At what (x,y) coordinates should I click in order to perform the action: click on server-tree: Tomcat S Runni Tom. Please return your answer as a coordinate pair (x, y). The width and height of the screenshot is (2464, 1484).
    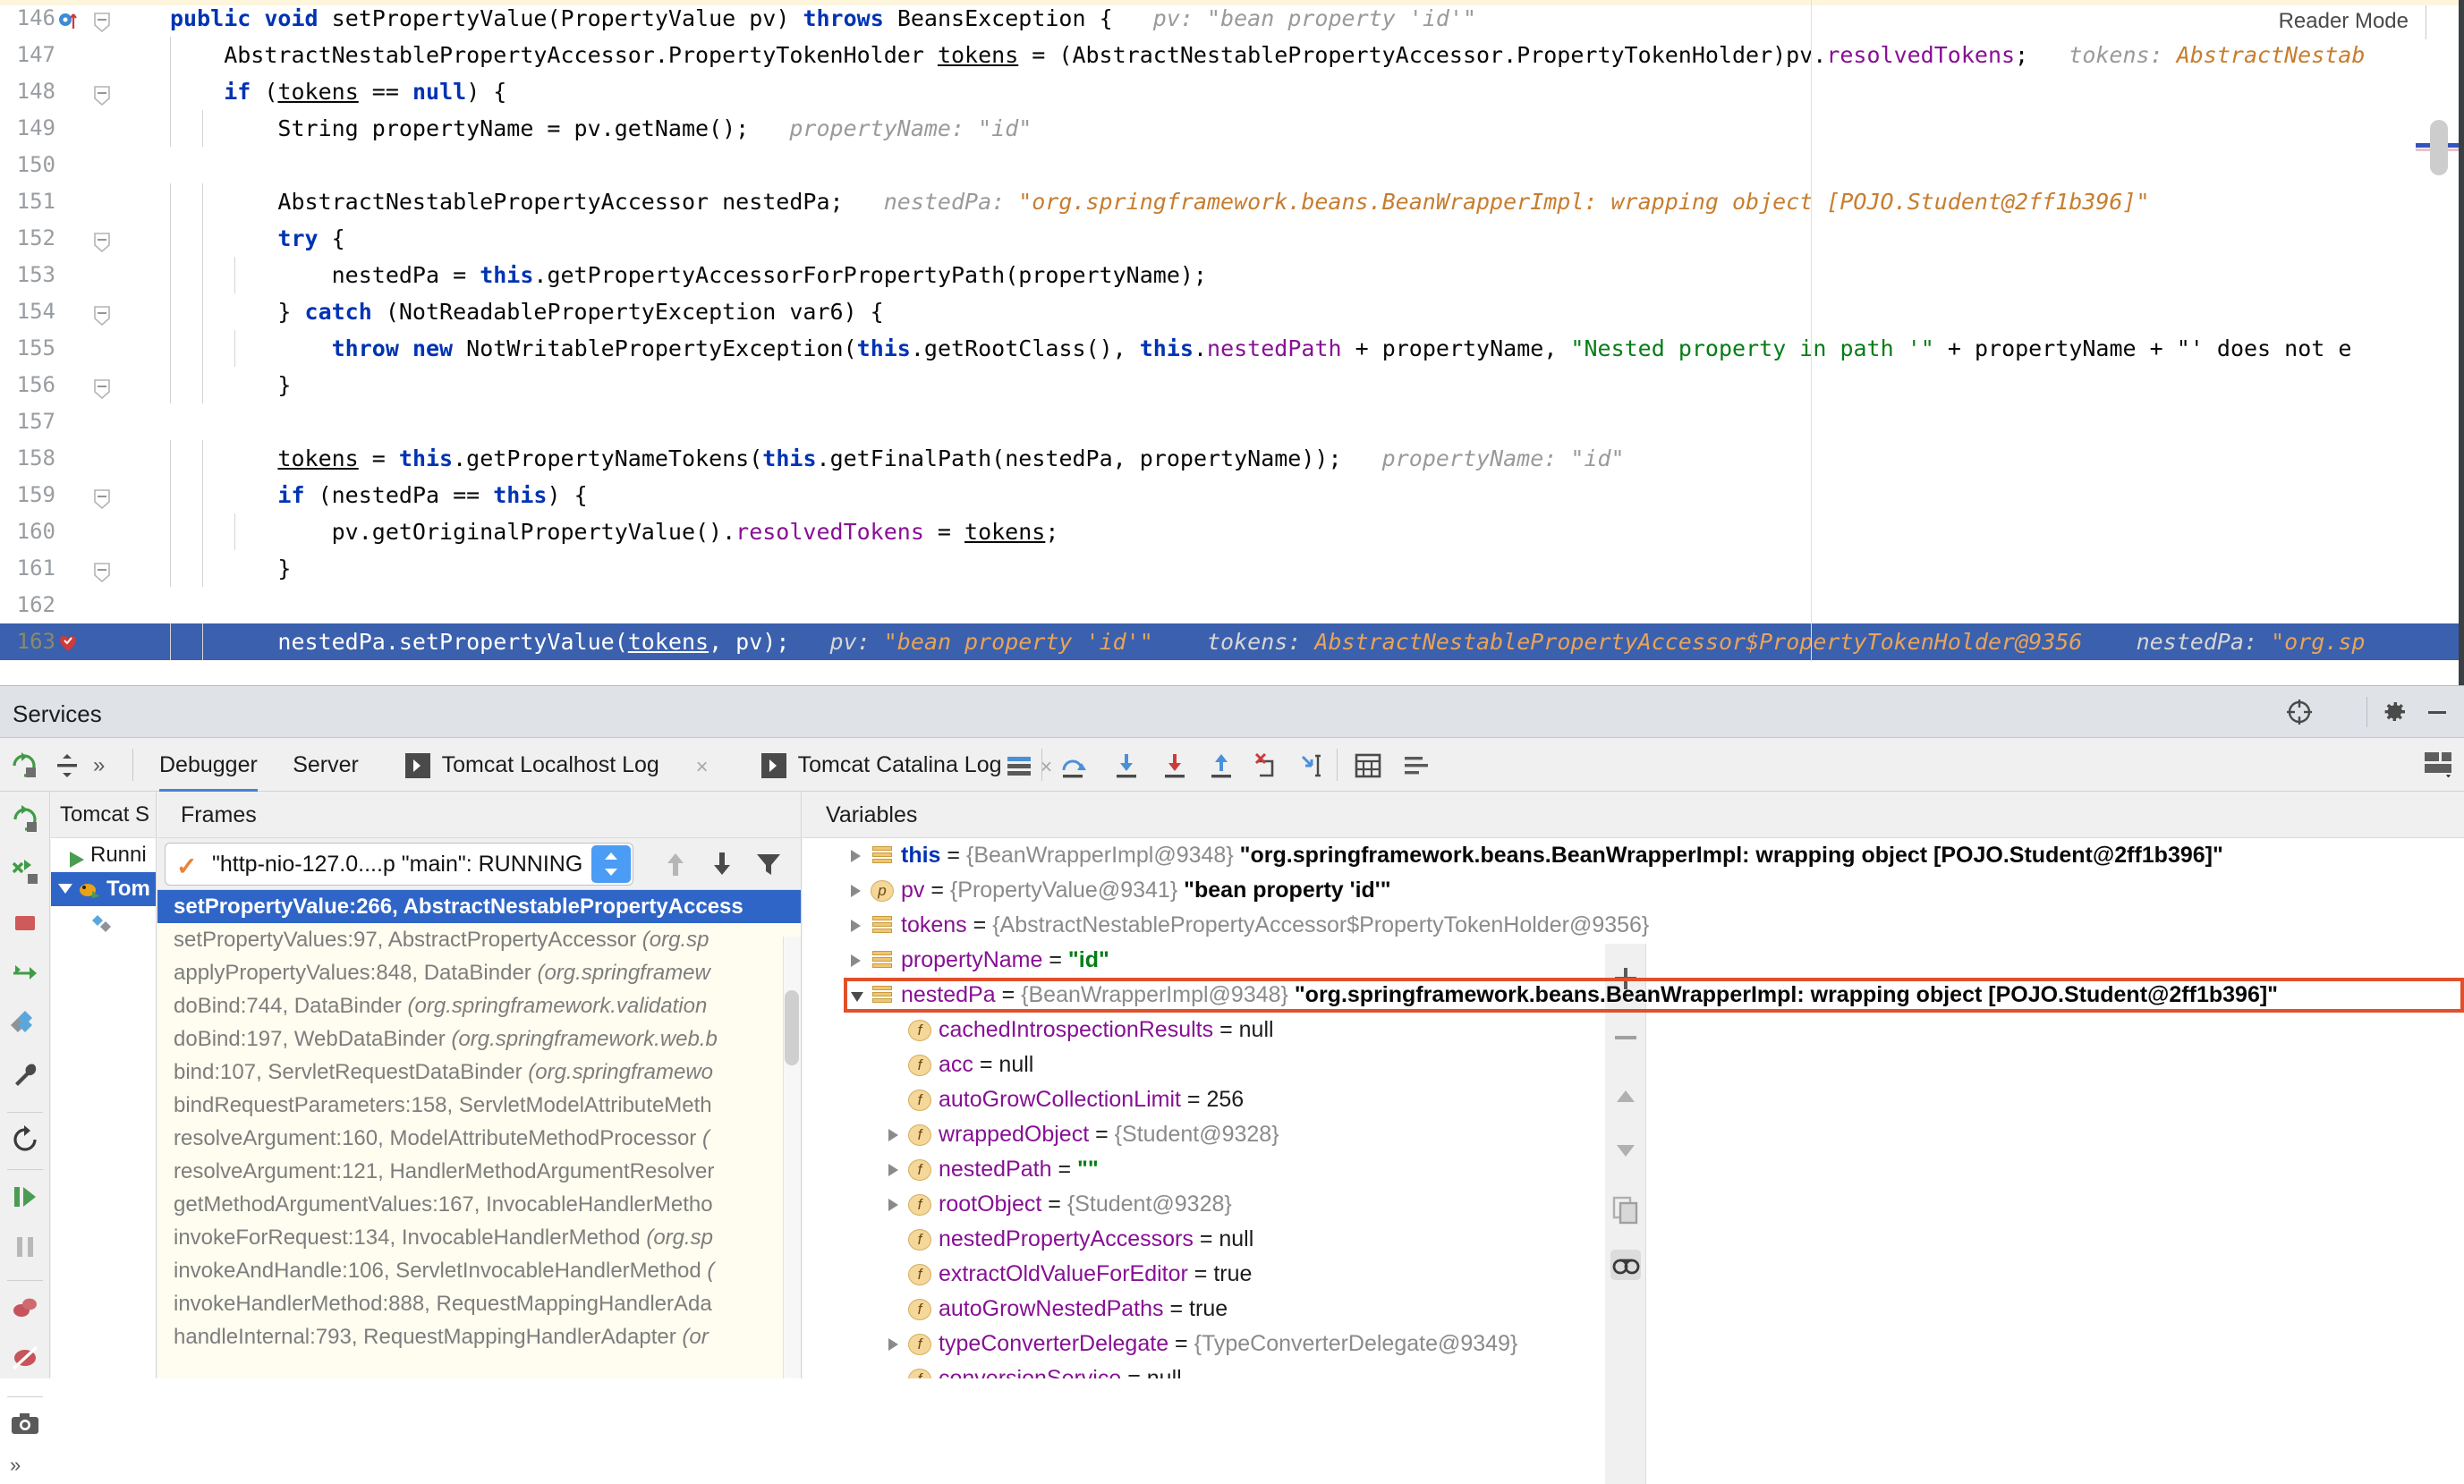
    Looking at the image, I should click on (104, 1085).